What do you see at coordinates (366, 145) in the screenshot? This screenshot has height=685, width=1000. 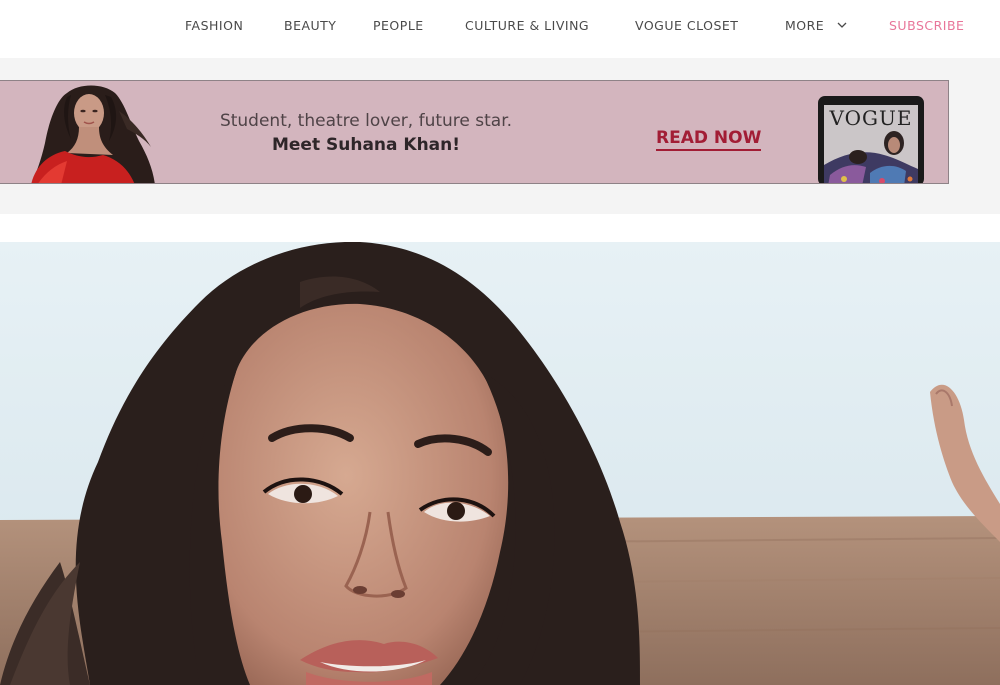 I see `banner-headline: Meet Suhana Khan!` at bounding box center [366, 145].